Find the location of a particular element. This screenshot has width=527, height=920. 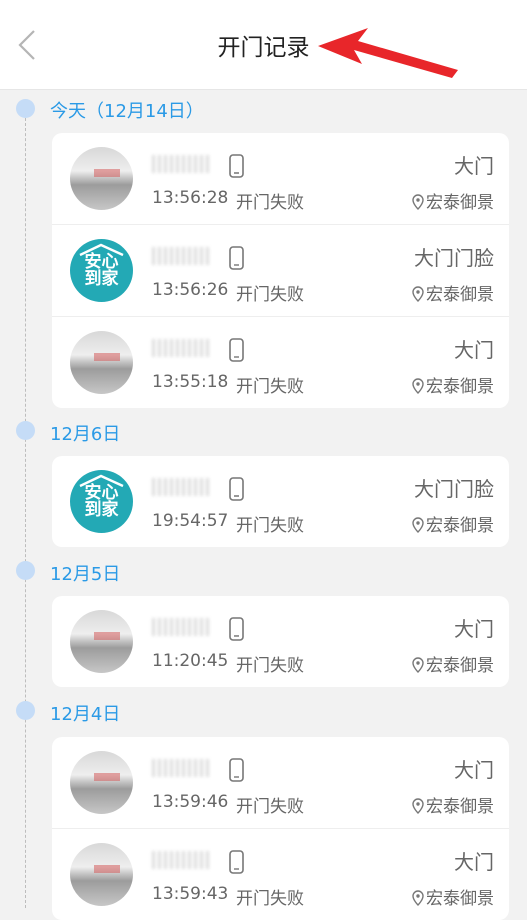

record-row: 安心 到家 13:56:26 开门失败 大门门脸 宏泰御景 is located at coordinates (280, 271).